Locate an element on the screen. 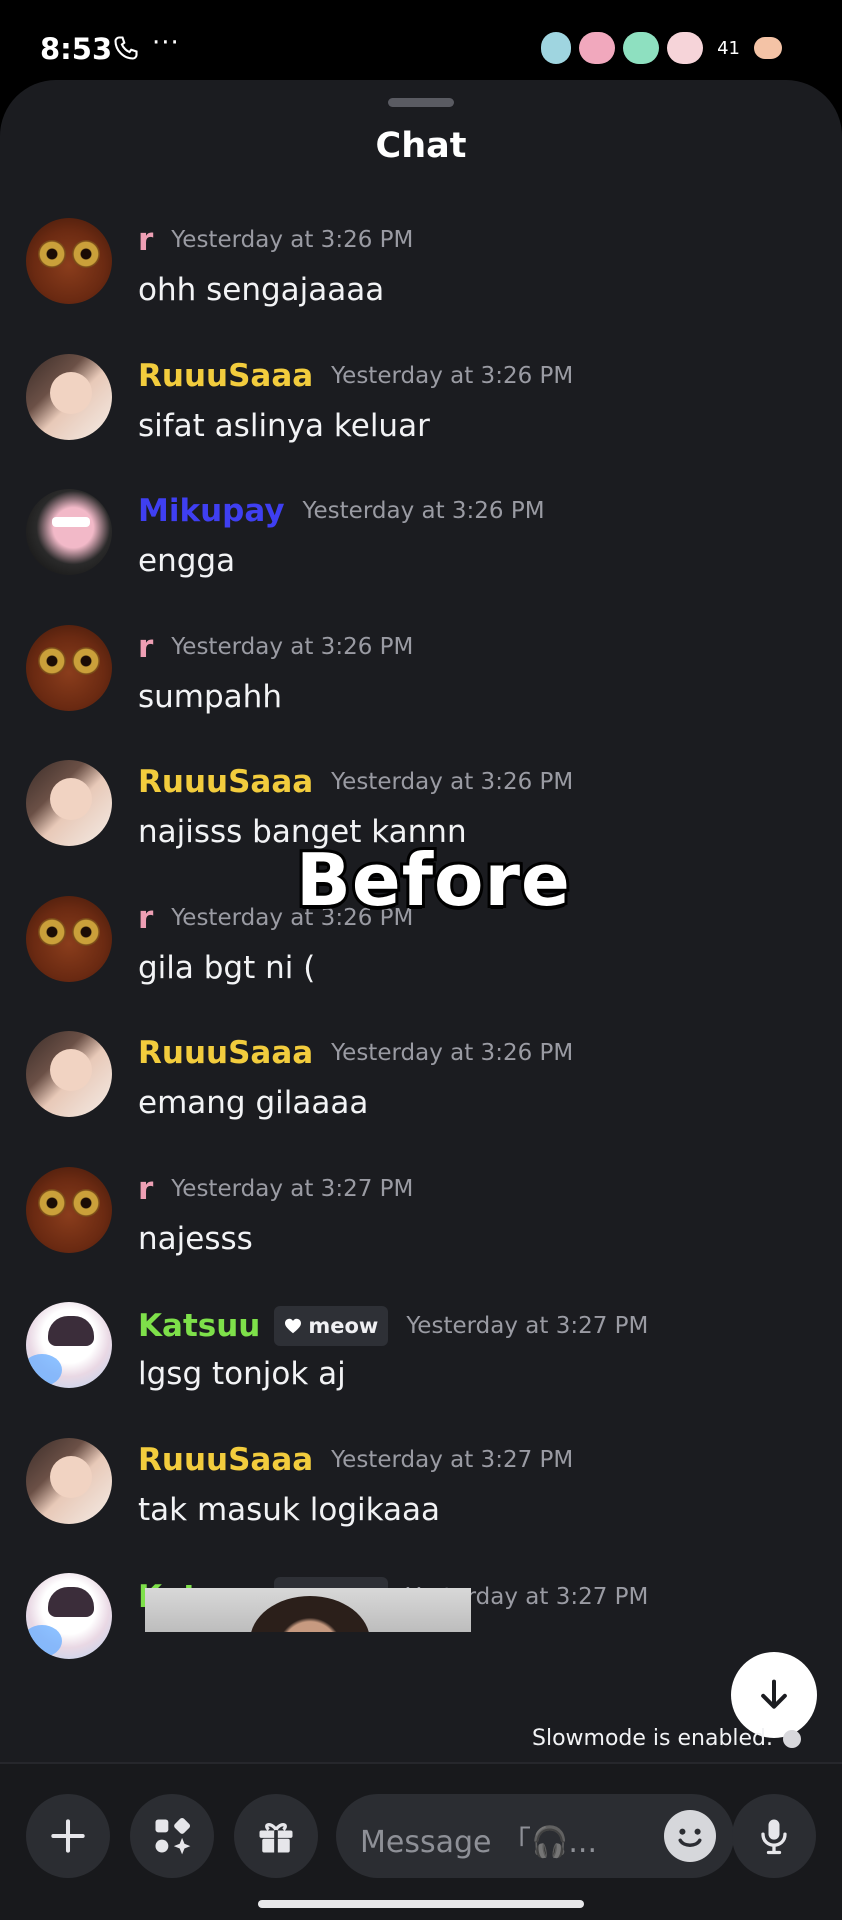  voice-message-button is located at coordinates (774, 1836).